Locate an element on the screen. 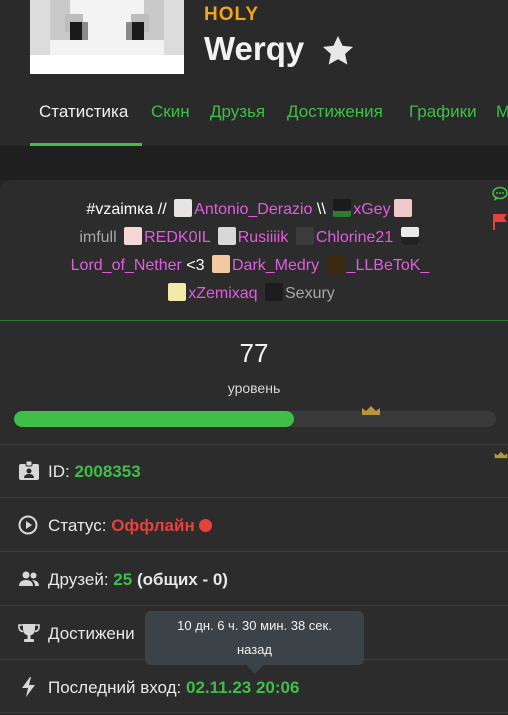 The image size is (508, 715). tab-achievements: Достижения is located at coordinates (335, 112).